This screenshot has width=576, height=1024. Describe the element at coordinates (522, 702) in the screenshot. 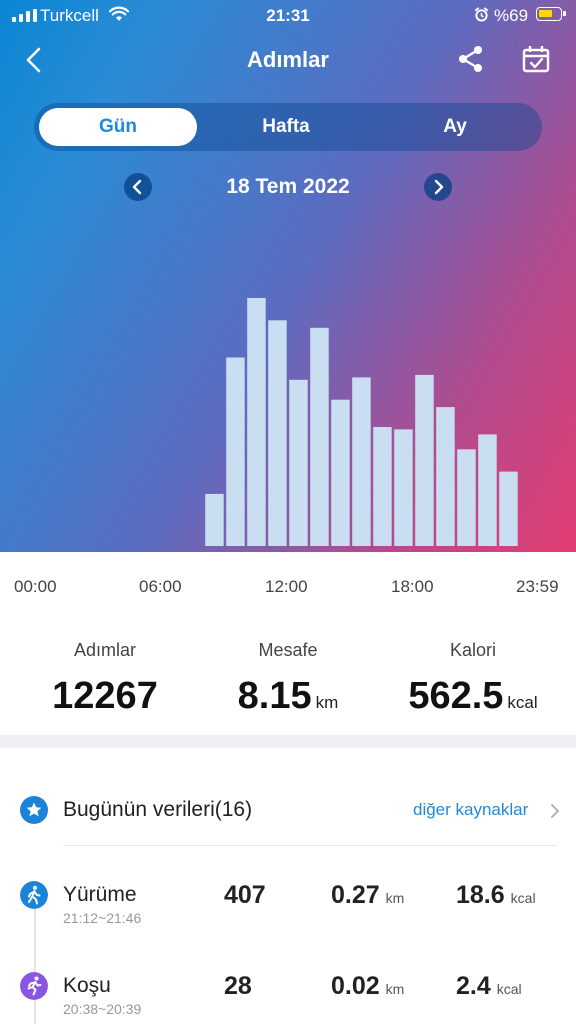

I see `calories-unit: kcal` at that location.